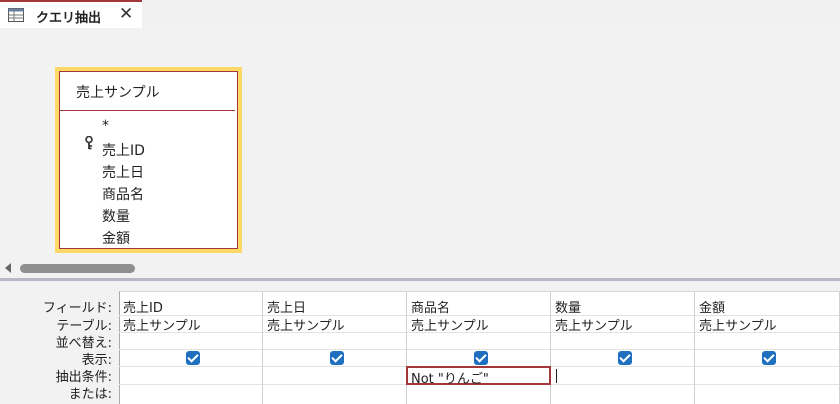 This screenshot has width=840, height=404. Describe the element at coordinates (147, 110) in the screenshot. I see `table-title-divider` at that location.